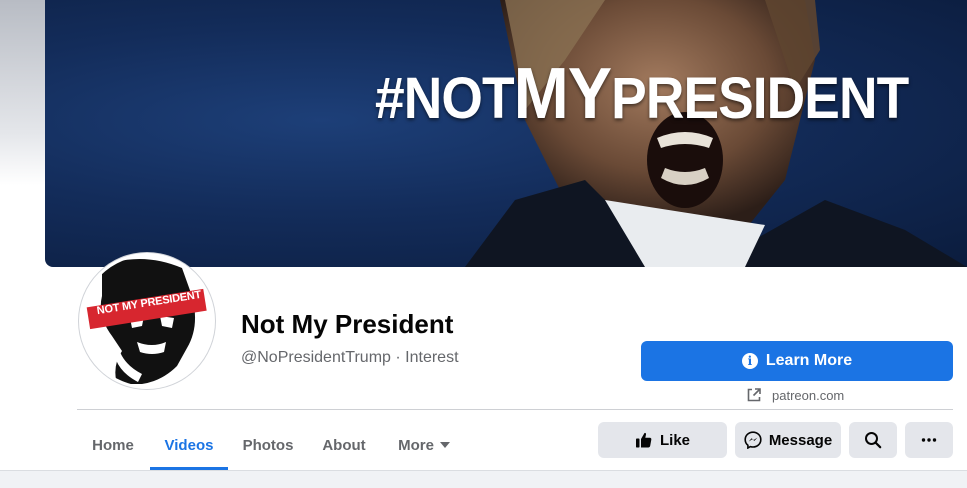 Image resolution: width=967 pixels, height=488 pixels. What do you see at coordinates (515, 409) in the screenshot?
I see `header-divider` at bounding box center [515, 409].